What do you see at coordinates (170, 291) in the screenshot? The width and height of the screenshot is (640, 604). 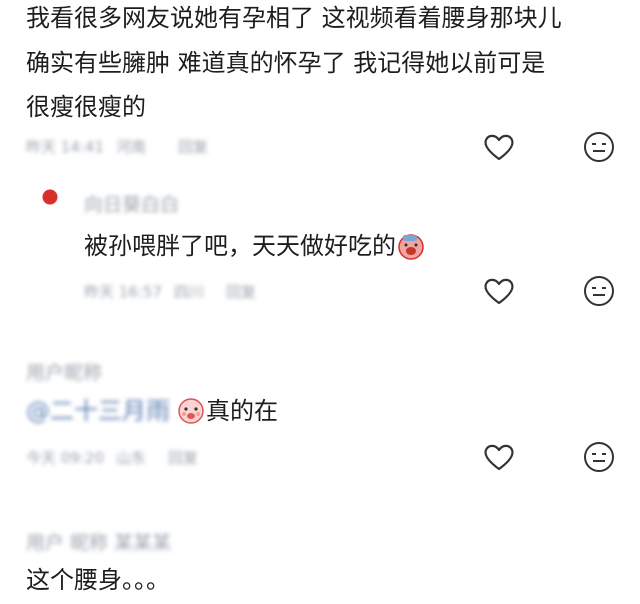 I see `comment-meta: 昨天 16:57 四川 回复` at bounding box center [170, 291].